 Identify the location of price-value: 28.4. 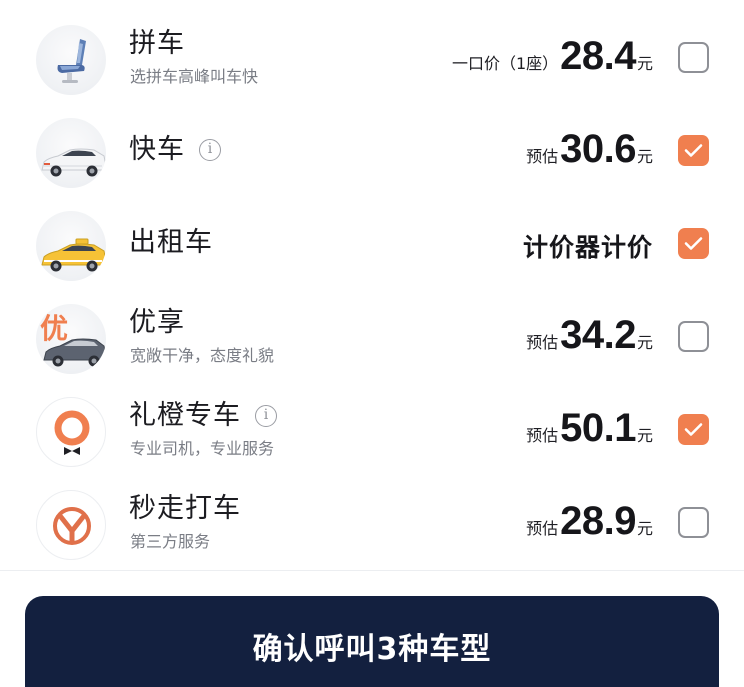
(598, 56).